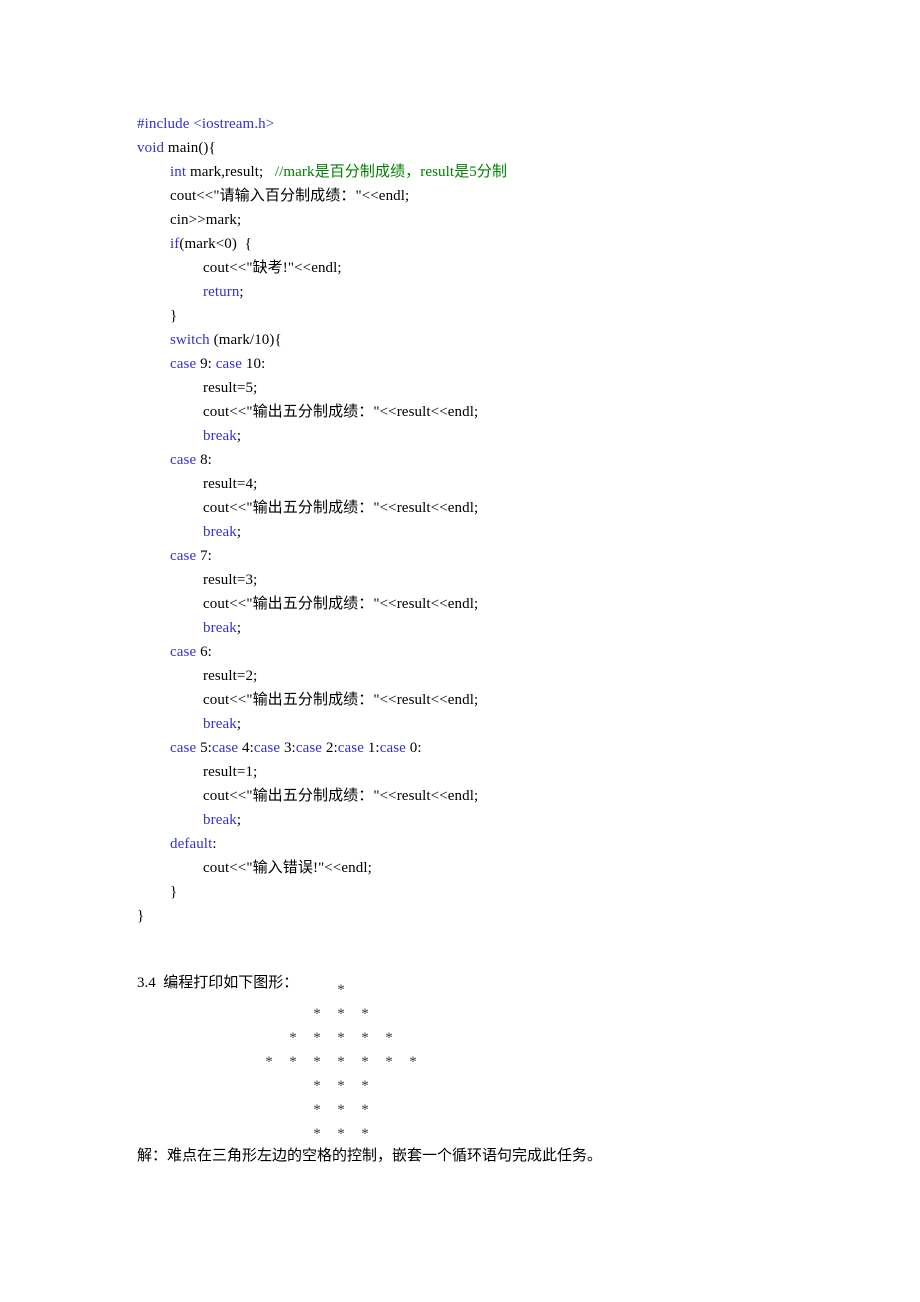 The width and height of the screenshot is (920, 1302). What do you see at coordinates (165, 124) in the screenshot?
I see `code-token: #include` at bounding box center [165, 124].